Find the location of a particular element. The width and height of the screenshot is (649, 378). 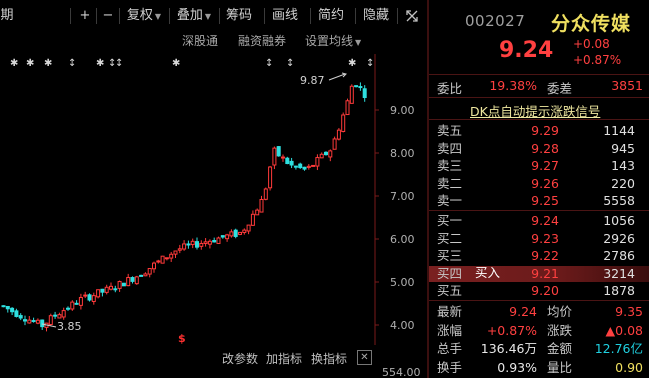

ask-level-row: 卖四 9.28 945 is located at coordinates (539, 149).